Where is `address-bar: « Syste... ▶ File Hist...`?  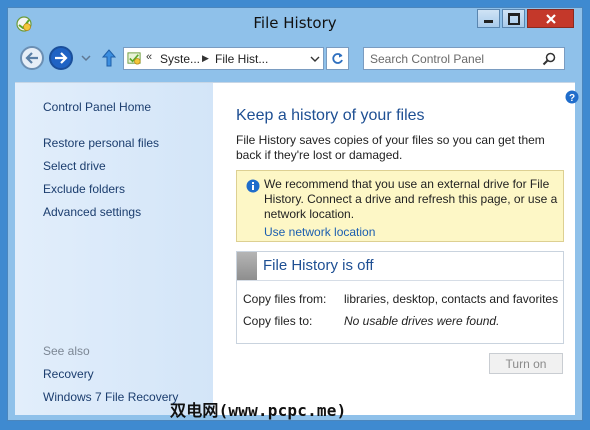
address-bar: « Syste... ▶ File Hist... is located at coordinates (223, 58).